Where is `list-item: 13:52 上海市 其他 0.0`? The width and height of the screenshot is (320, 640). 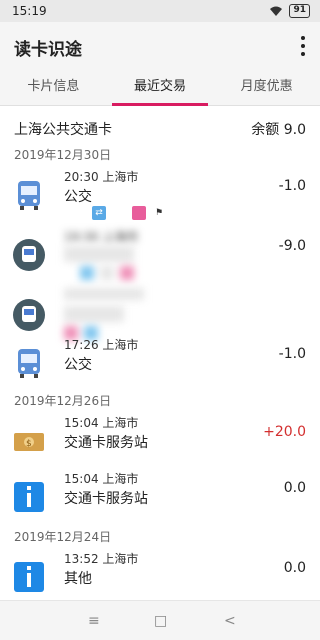
list-item: 13:52 上海市 其他 0.0 is located at coordinates (160, 573).